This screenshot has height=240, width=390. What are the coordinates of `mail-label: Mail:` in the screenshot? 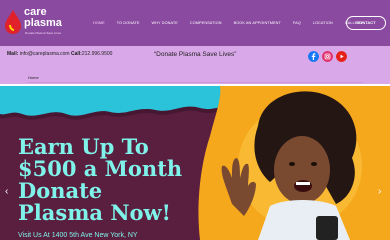 It's located at (13, 54).